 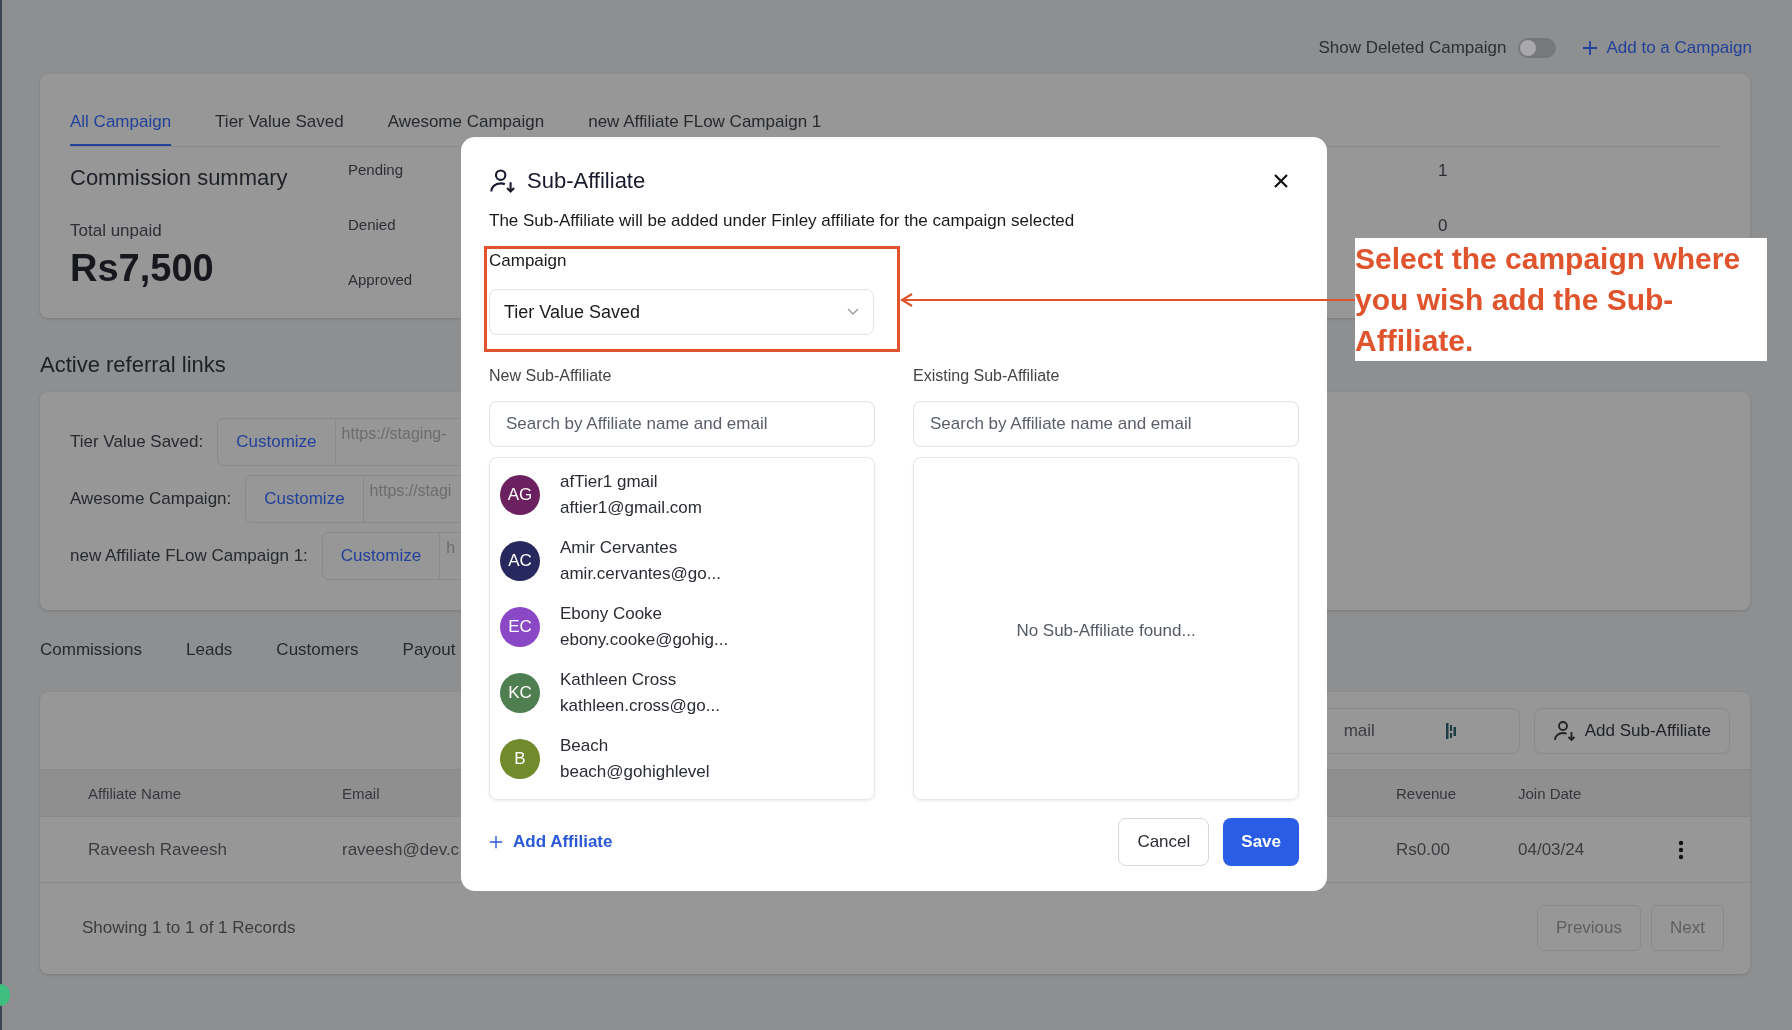 I want to click on toggle-label: Show Deleted Campaign, so click(x=1412, y=48).